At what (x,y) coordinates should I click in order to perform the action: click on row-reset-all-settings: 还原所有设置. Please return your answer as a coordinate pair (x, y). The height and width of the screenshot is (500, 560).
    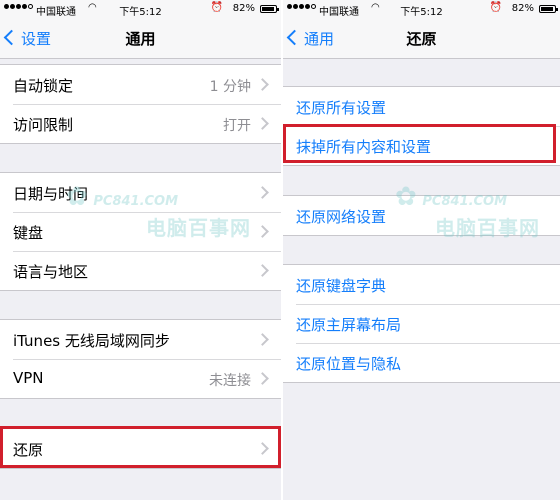
    Looking at the image, I should click on (421, 106).